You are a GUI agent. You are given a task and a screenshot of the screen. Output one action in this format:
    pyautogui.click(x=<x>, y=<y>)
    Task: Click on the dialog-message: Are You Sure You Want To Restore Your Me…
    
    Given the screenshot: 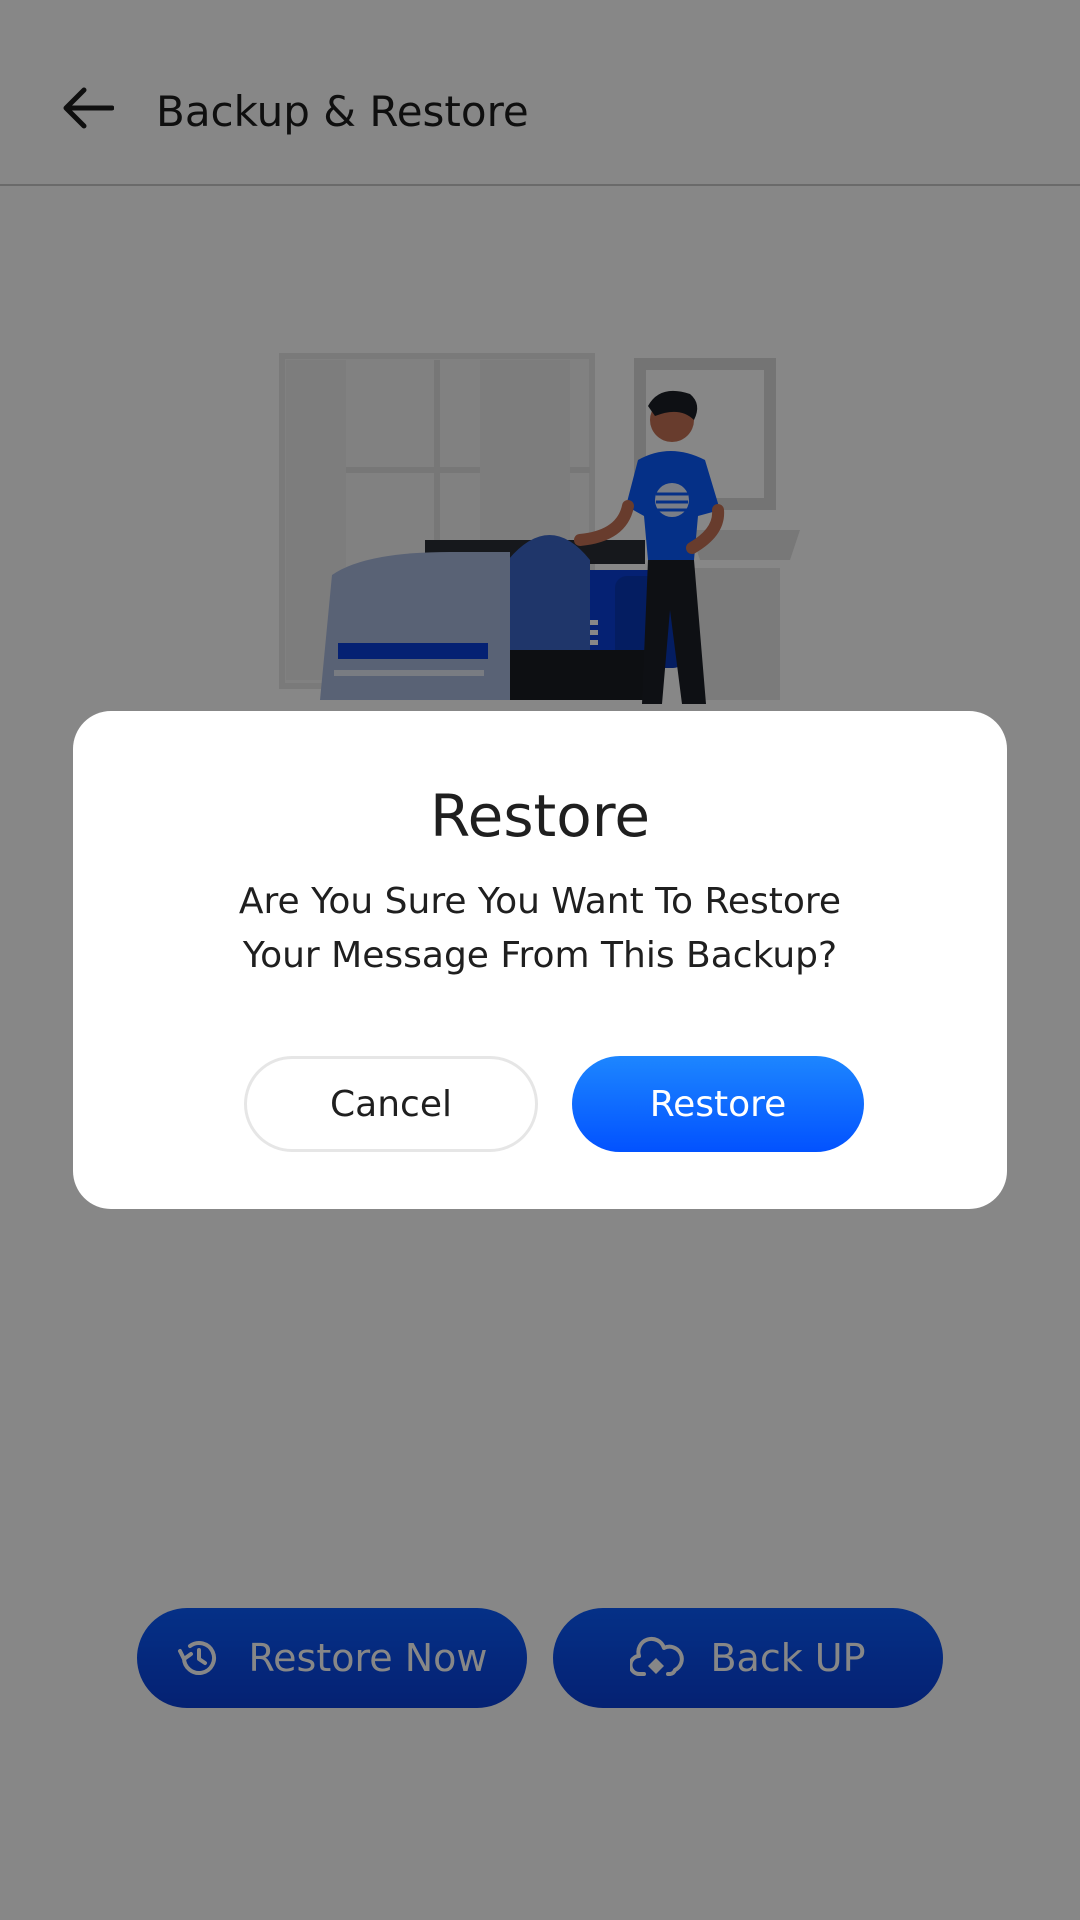 What is the action you would take?
    pyautogui.click(x=540, y=929)
    